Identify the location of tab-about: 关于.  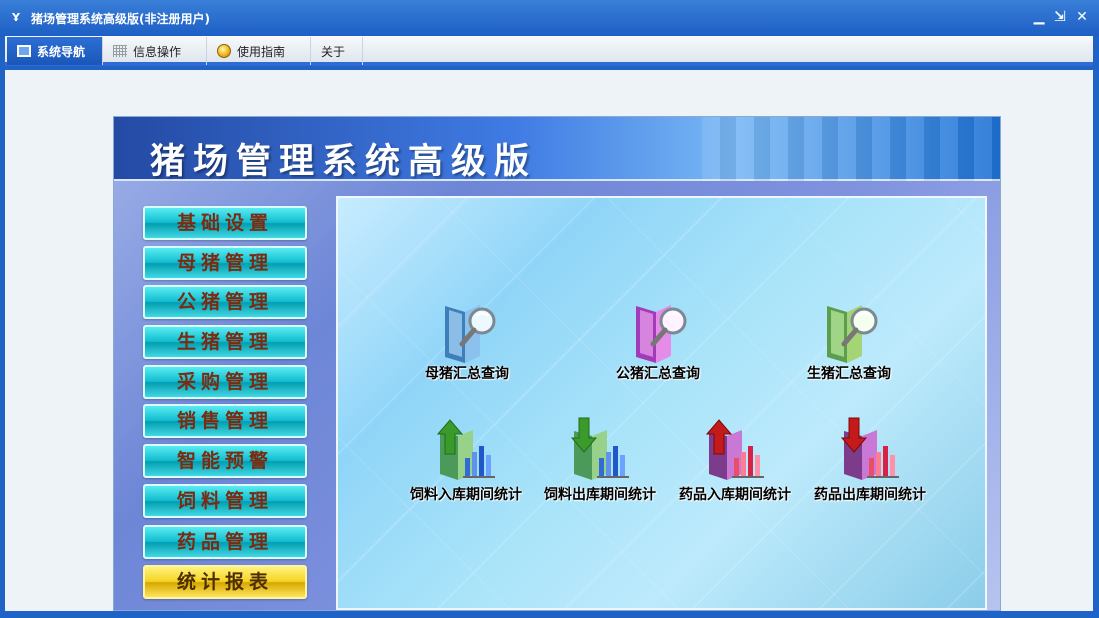
(337, 51).